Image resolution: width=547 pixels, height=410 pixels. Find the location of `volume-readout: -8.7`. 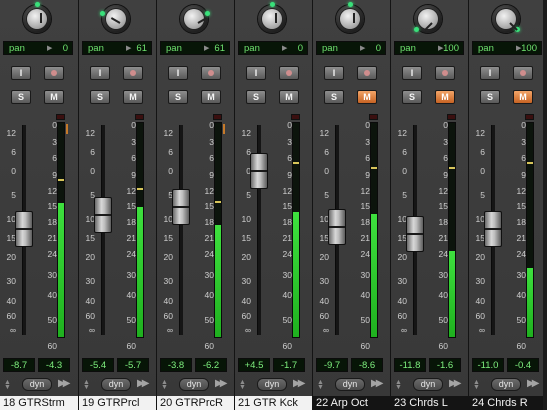

volume-readout: -8.7 is located at coordinates (19, 365).